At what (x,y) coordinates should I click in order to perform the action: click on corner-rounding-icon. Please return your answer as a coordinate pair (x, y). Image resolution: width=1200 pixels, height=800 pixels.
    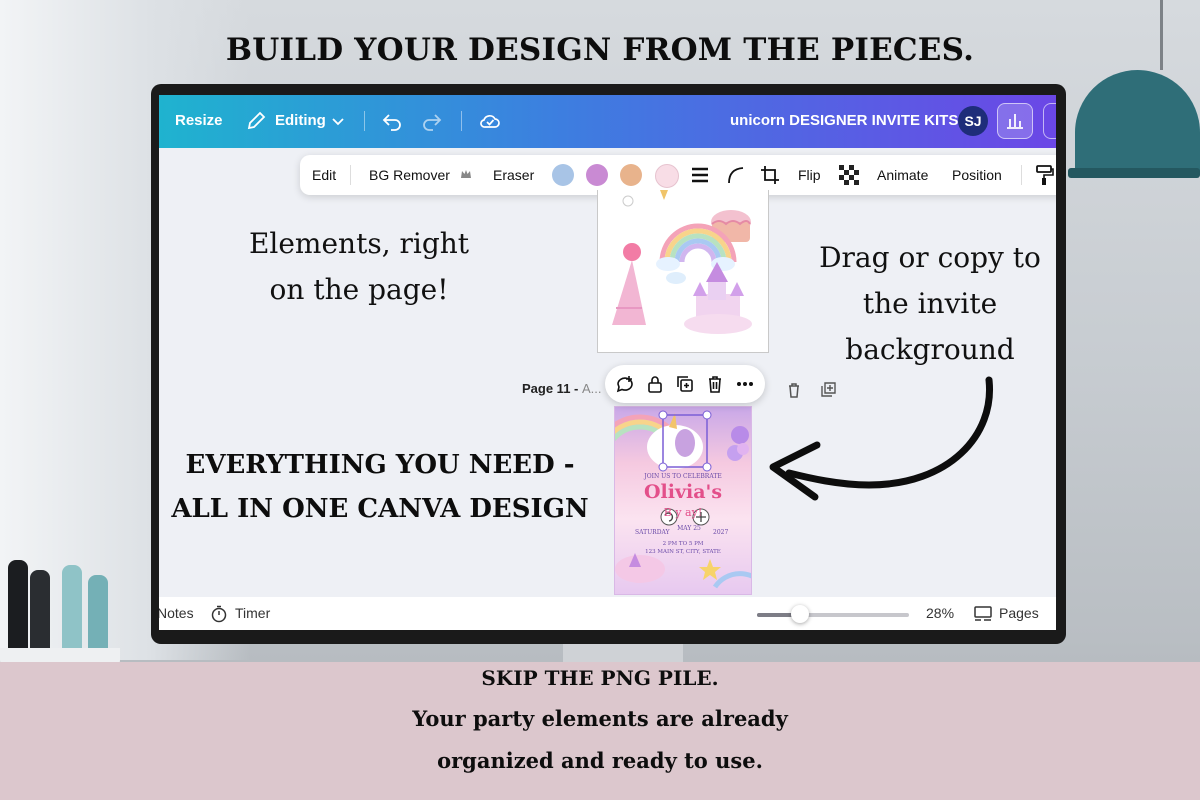
    Looking at the image, I should click on (736, 175).